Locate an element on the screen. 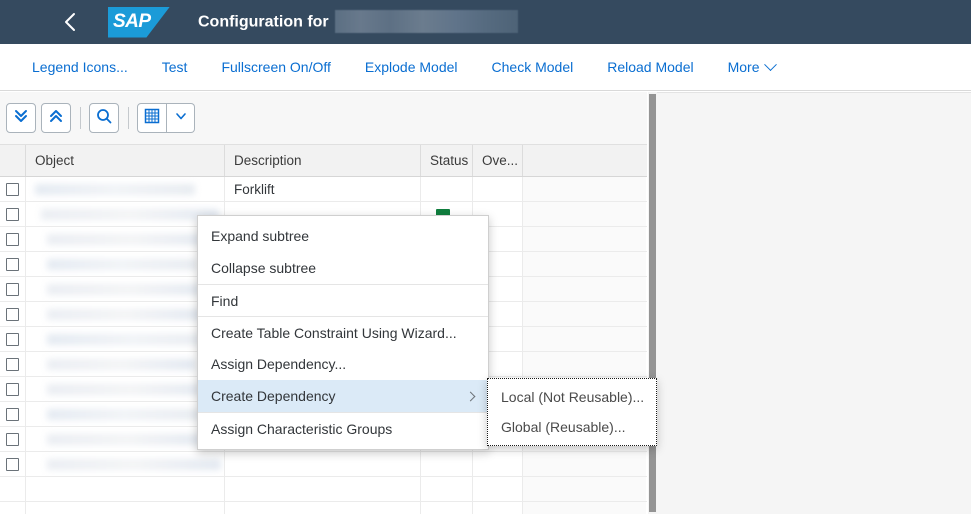 Image resolution: width=971 pixels, height=514 pixels. expand-all-button is located at coordinates (21, 118).